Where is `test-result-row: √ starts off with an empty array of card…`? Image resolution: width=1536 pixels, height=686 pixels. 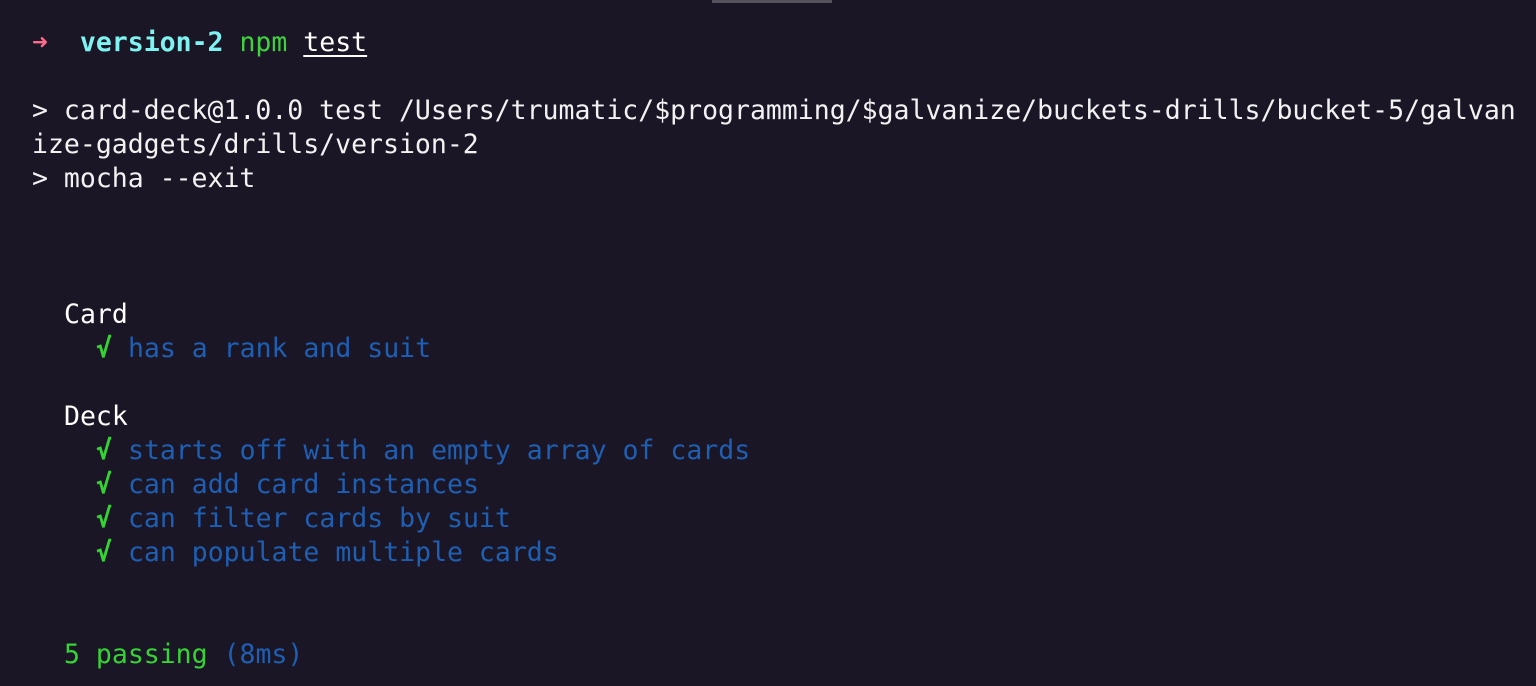 test-result-row: √ starts off with an empty array of card… is located at coordinates (423, 451).